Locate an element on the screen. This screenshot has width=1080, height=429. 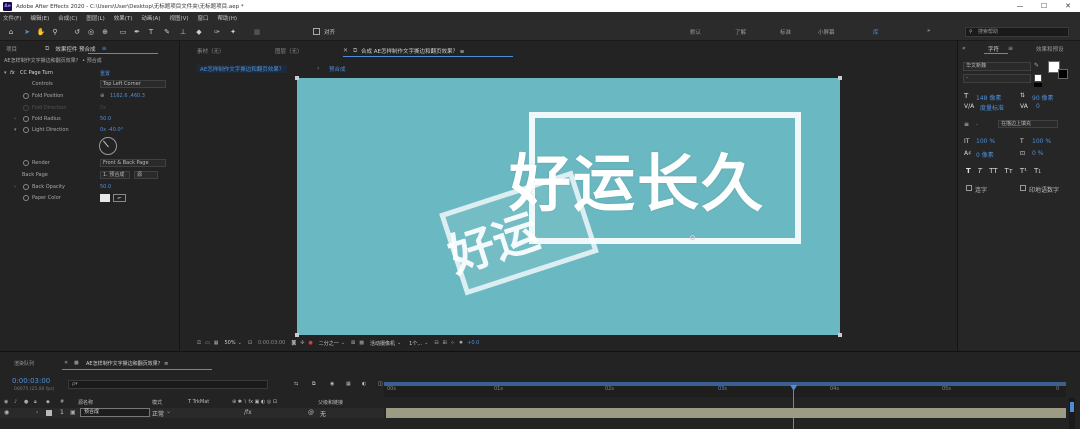
hand-tool-icon: ✋ is located at coordinates (41, 32).